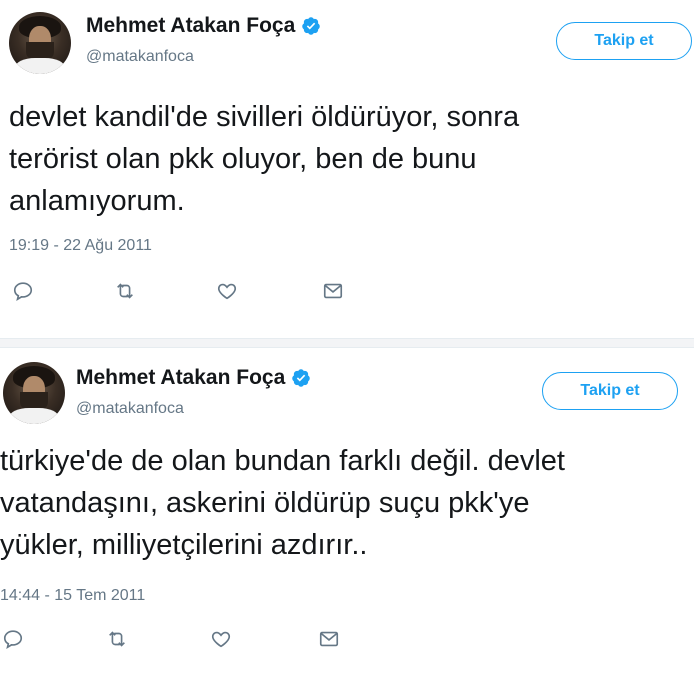  What do you see at coordinates (80, 246) in the screenshot?
I see `timestamp: 19:19 - 22 Ağu 2011` at bounding box center [80, 246].